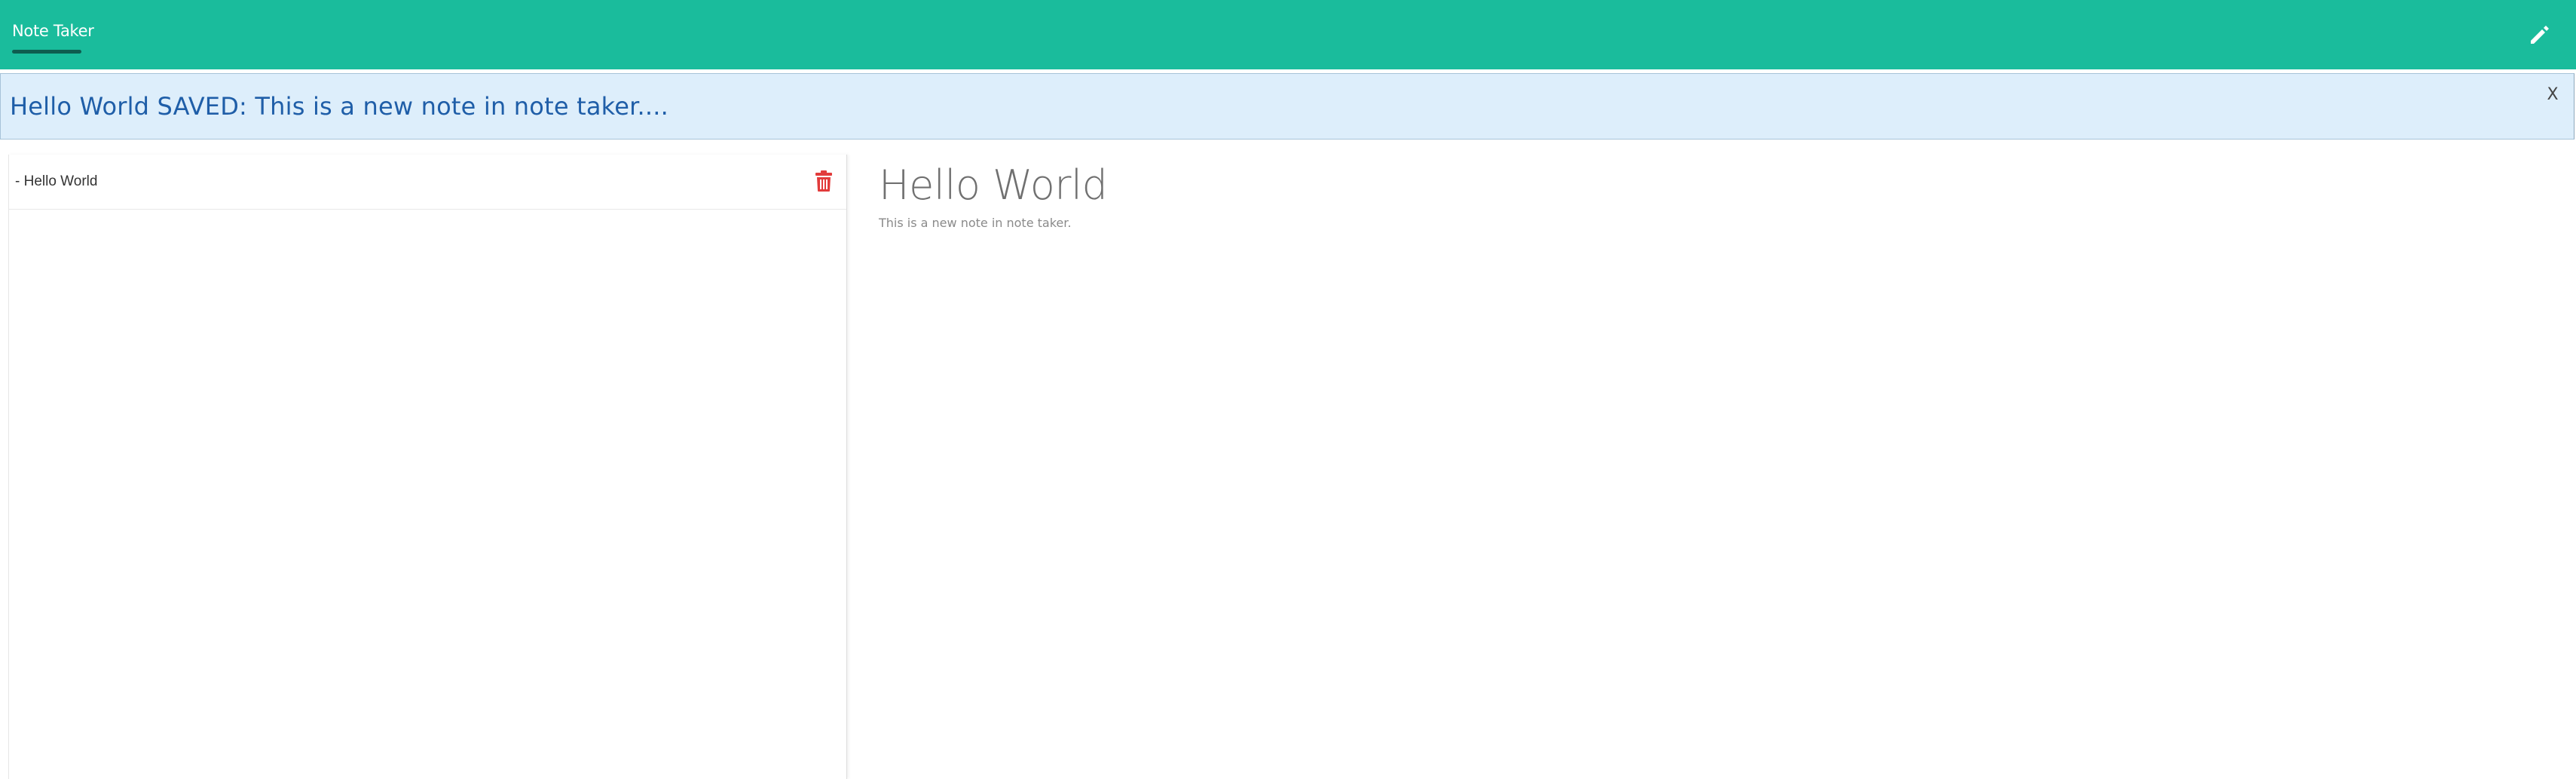 The image size is (2576, 779). What do you see at coordinates (1288, 34) in the screenshot?
I see `top-navbar: Note Taker` at bounding box center [1288, 34].